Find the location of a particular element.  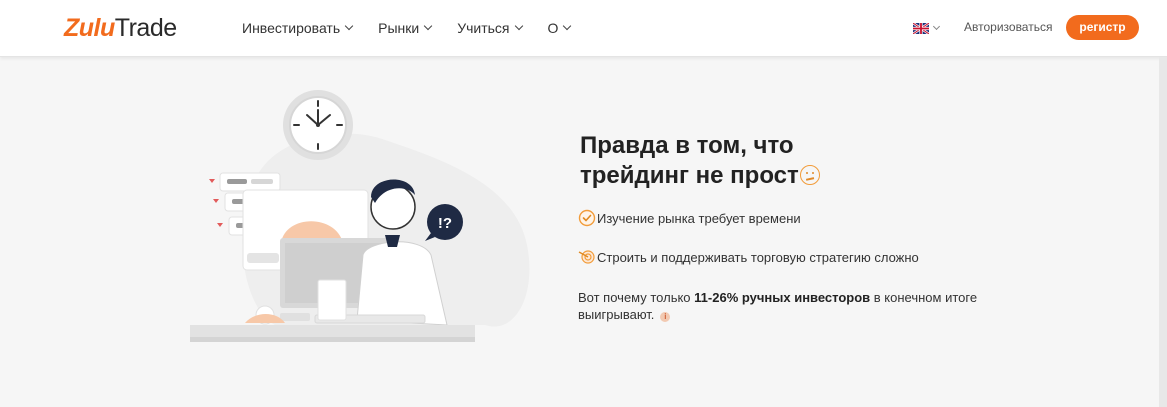

info-icon: i is located at coordinates (665, 317).